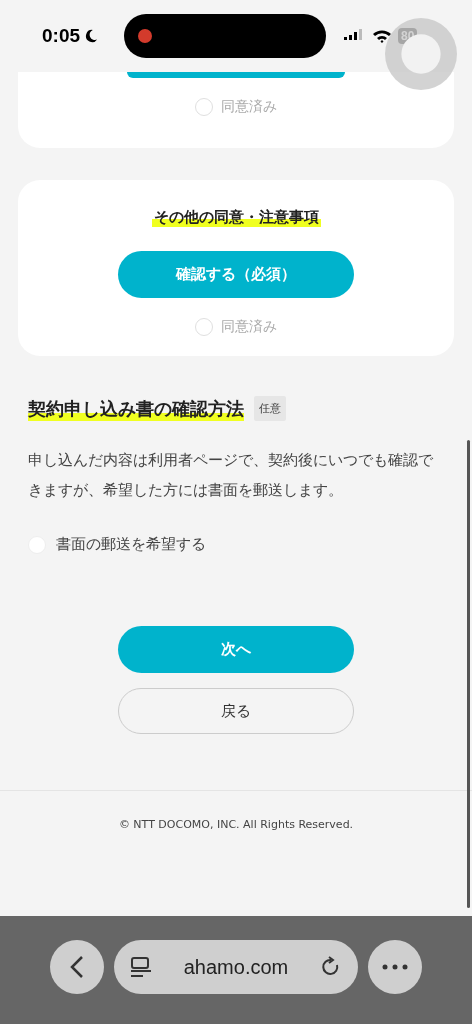 The height and width of the screenshot is (1024, 472). I want to click on optional-badge: 任意, so click(270, 408).